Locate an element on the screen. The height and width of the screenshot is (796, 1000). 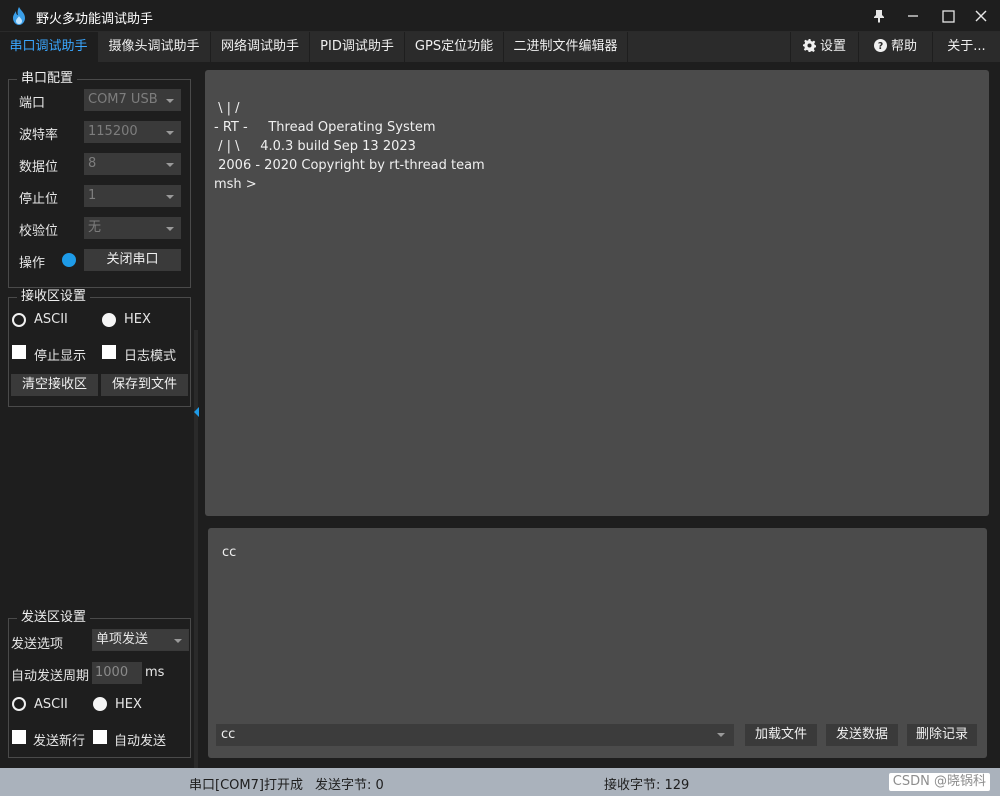
stop-display-label: 停止显示 is located at coordinates (60, 356).